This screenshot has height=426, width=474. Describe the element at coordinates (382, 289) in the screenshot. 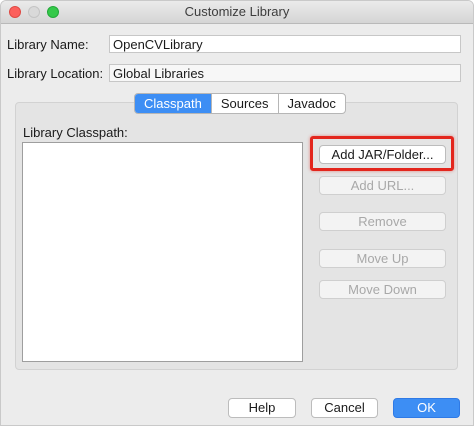

I see `move-down-button: Move Down` at that location.